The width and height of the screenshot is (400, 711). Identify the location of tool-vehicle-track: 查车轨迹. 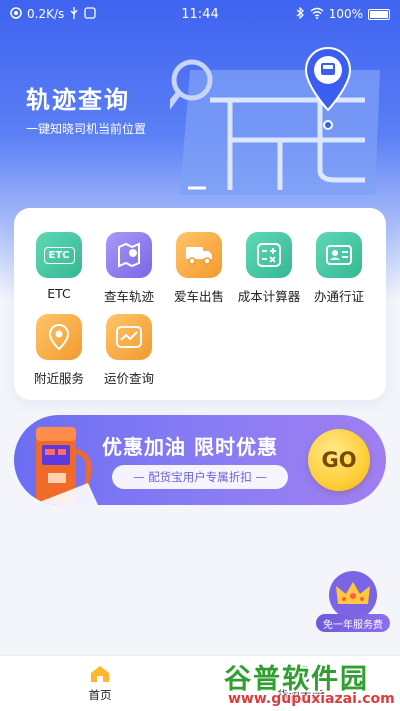
(129, 268).